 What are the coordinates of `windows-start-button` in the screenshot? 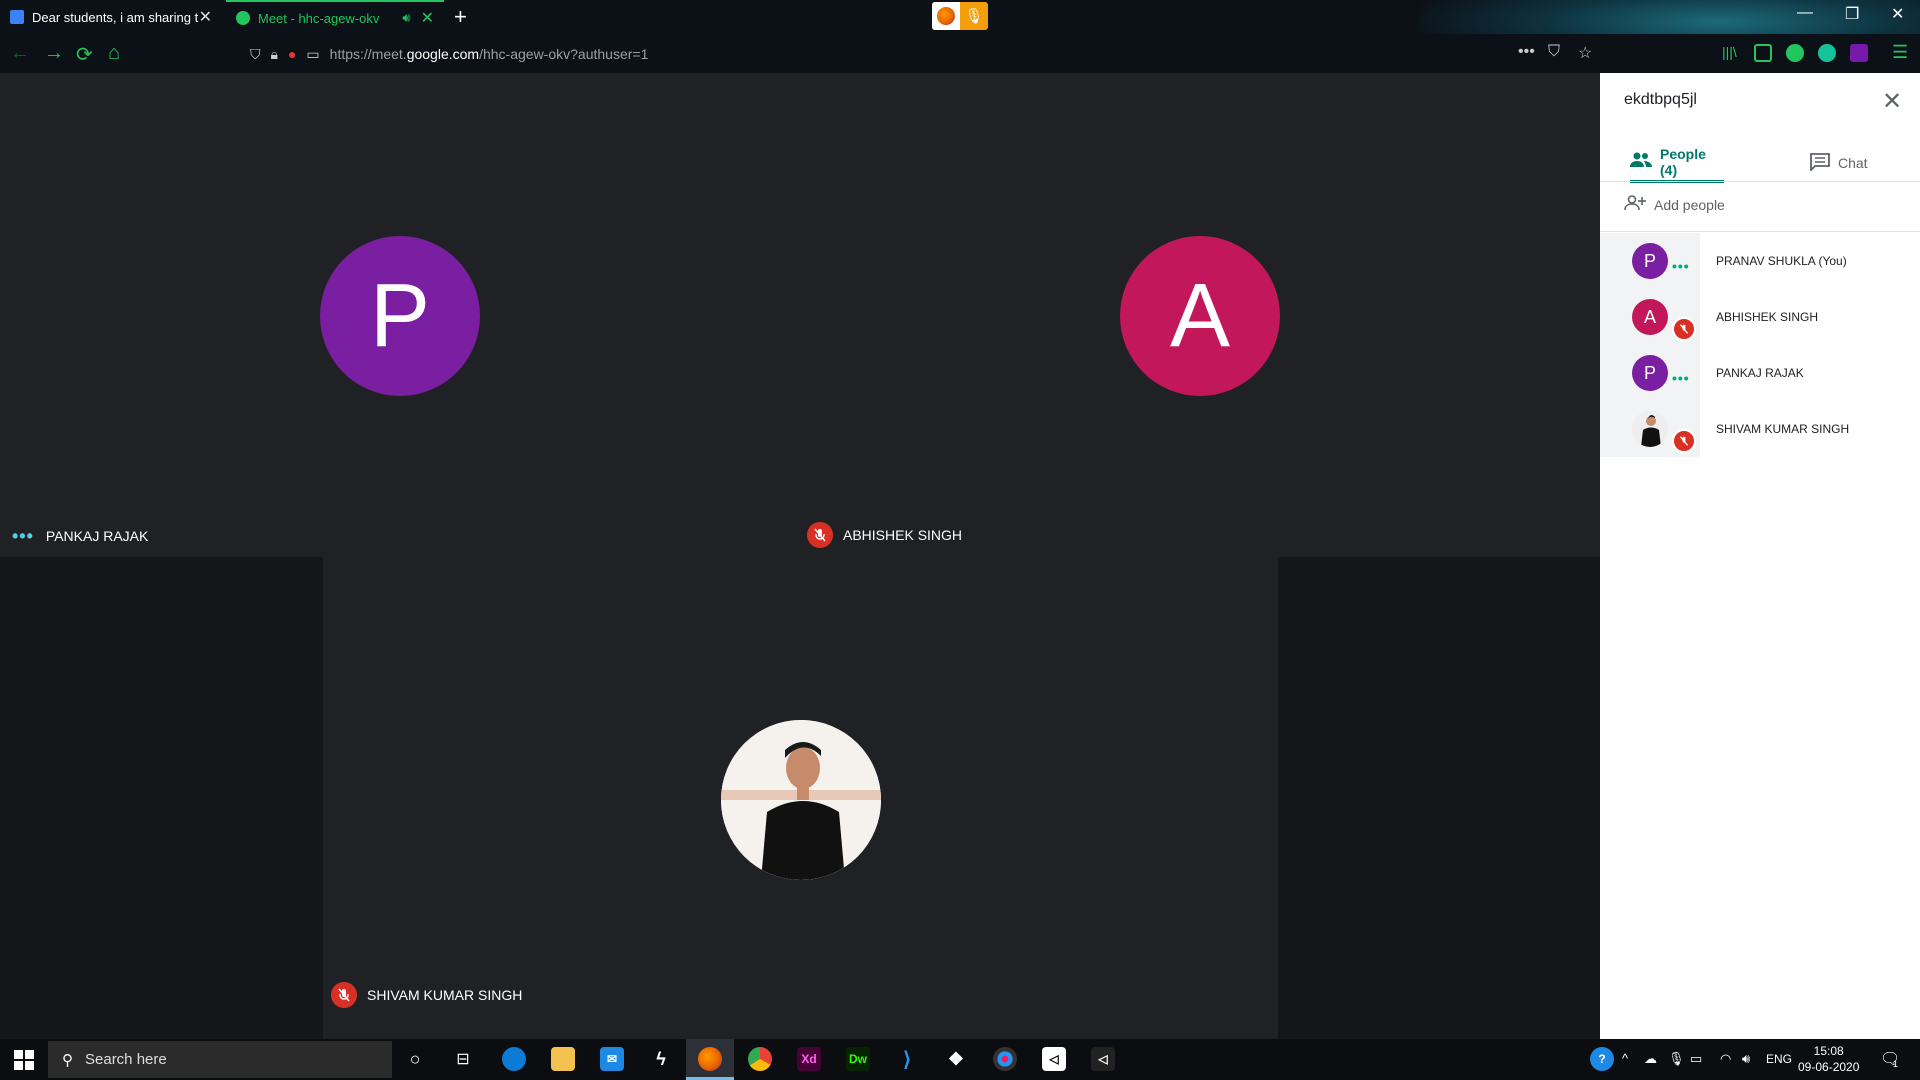 It's located at (24, 1060).